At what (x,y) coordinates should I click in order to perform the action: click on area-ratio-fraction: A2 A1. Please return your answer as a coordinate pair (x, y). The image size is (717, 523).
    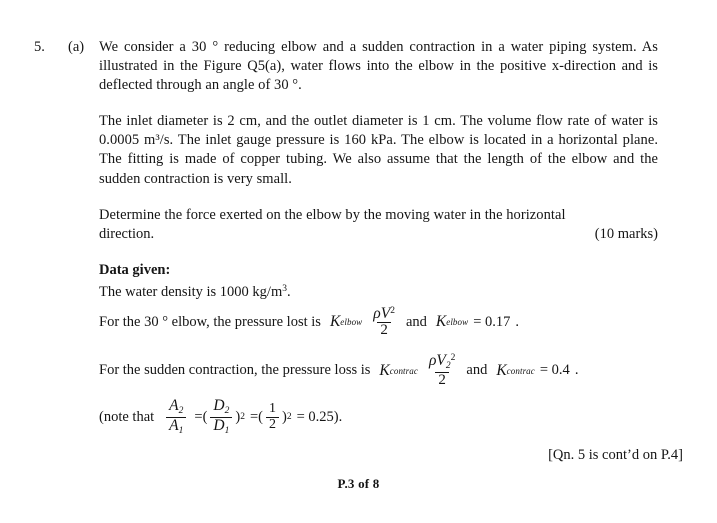
    Looking at the image, I should click on (176, 417).